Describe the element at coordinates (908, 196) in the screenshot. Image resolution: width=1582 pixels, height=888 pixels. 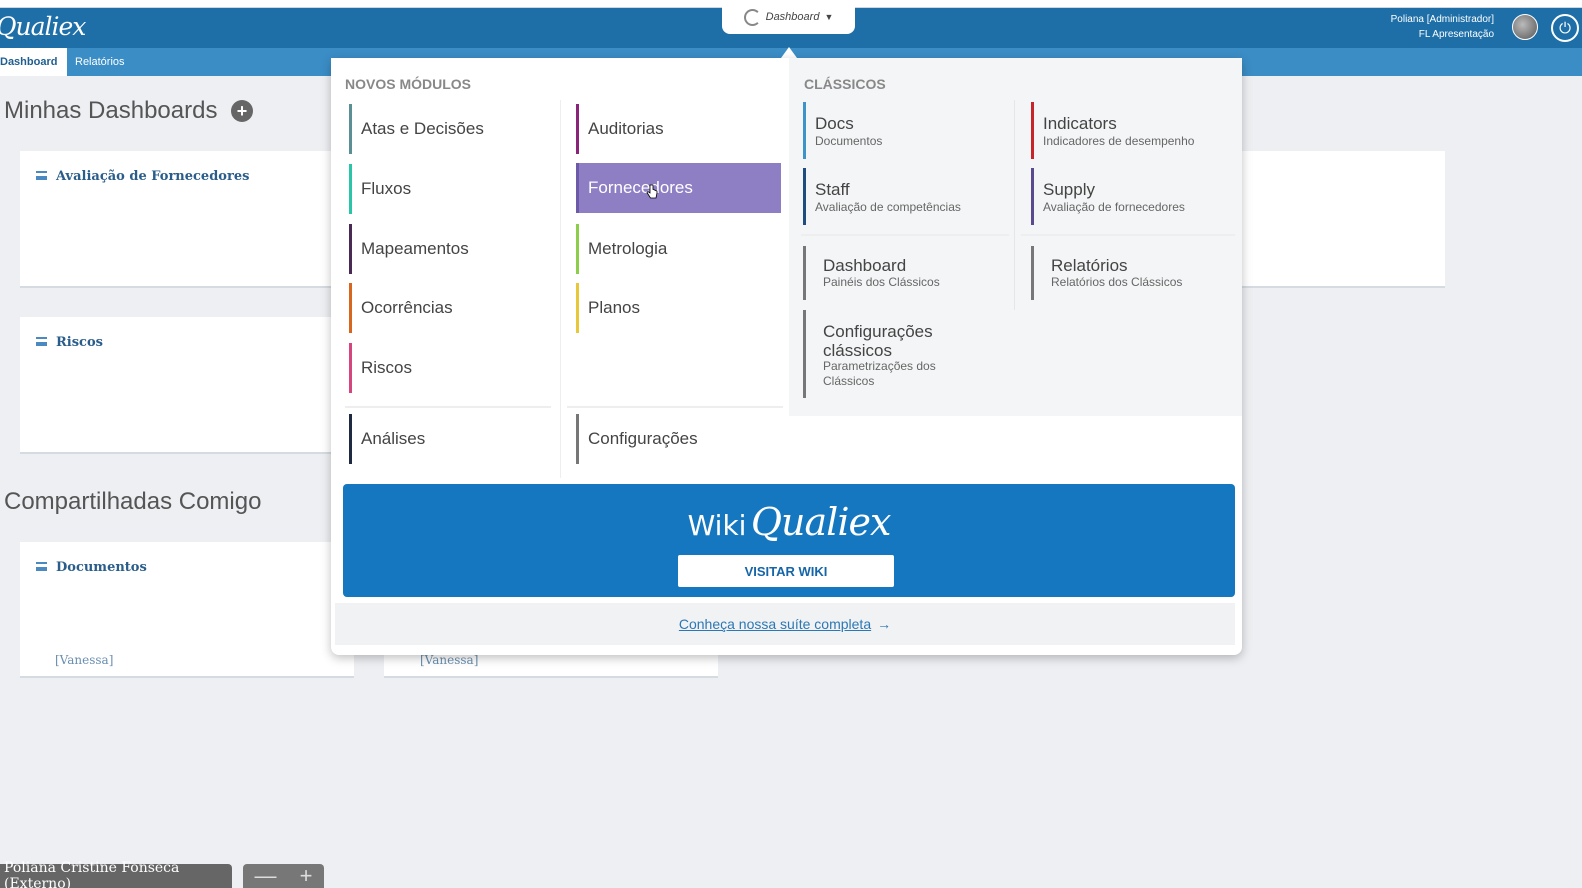
I see `classic-staff: Staff Avaliação de competências` at that location.